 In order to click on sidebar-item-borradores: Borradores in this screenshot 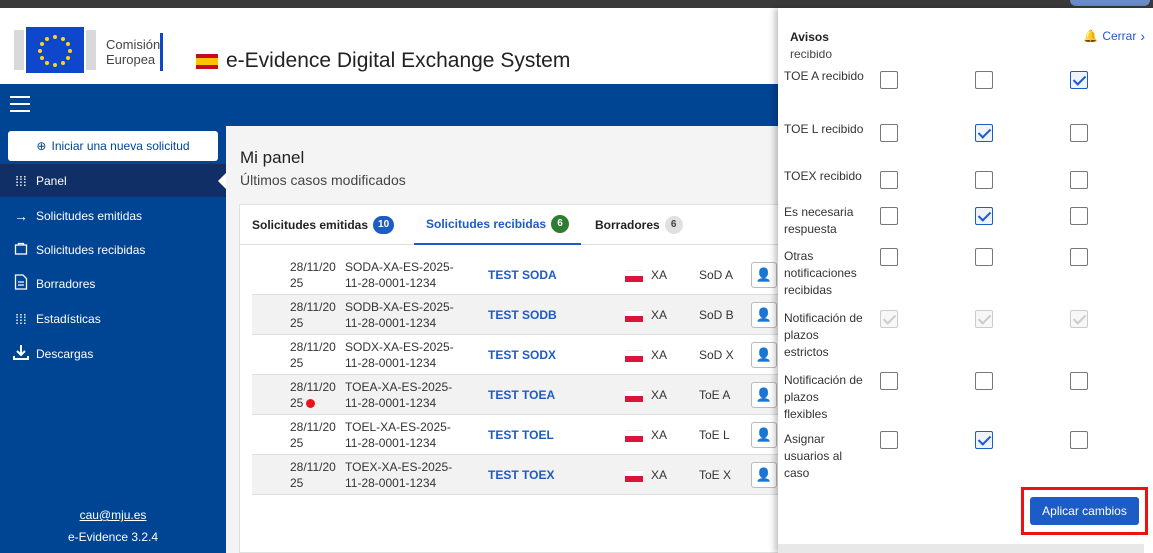, I will do `click(113, 283)`.